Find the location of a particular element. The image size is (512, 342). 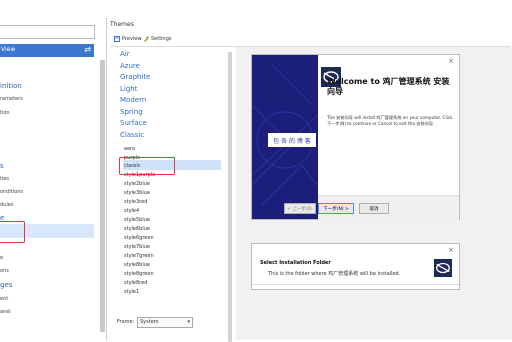

left-item: ons is located at coordinates (4, 271).